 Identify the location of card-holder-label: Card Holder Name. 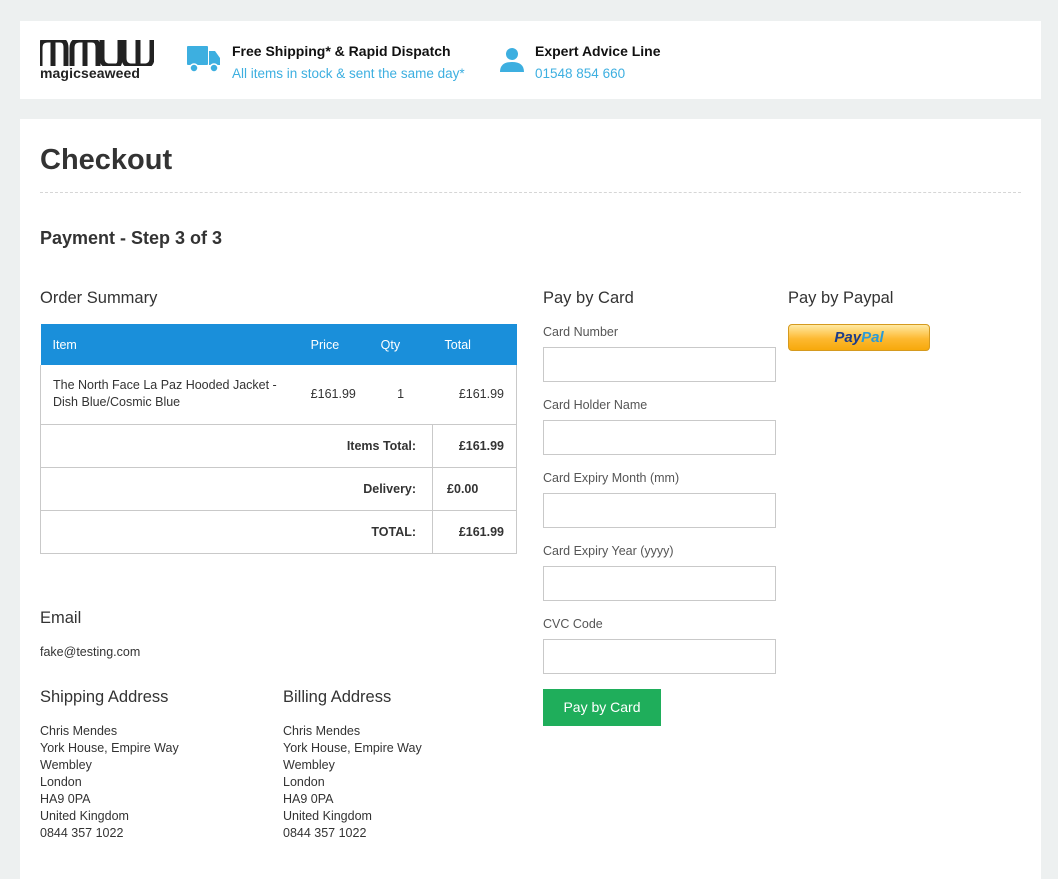
(595, 405).